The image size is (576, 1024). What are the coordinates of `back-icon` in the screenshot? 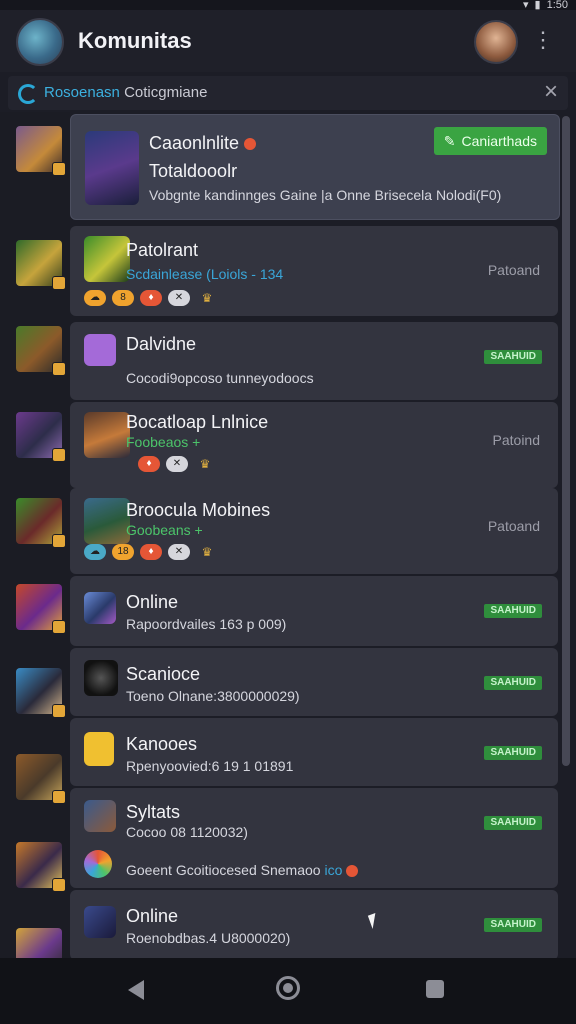 It's located at (136, 990).